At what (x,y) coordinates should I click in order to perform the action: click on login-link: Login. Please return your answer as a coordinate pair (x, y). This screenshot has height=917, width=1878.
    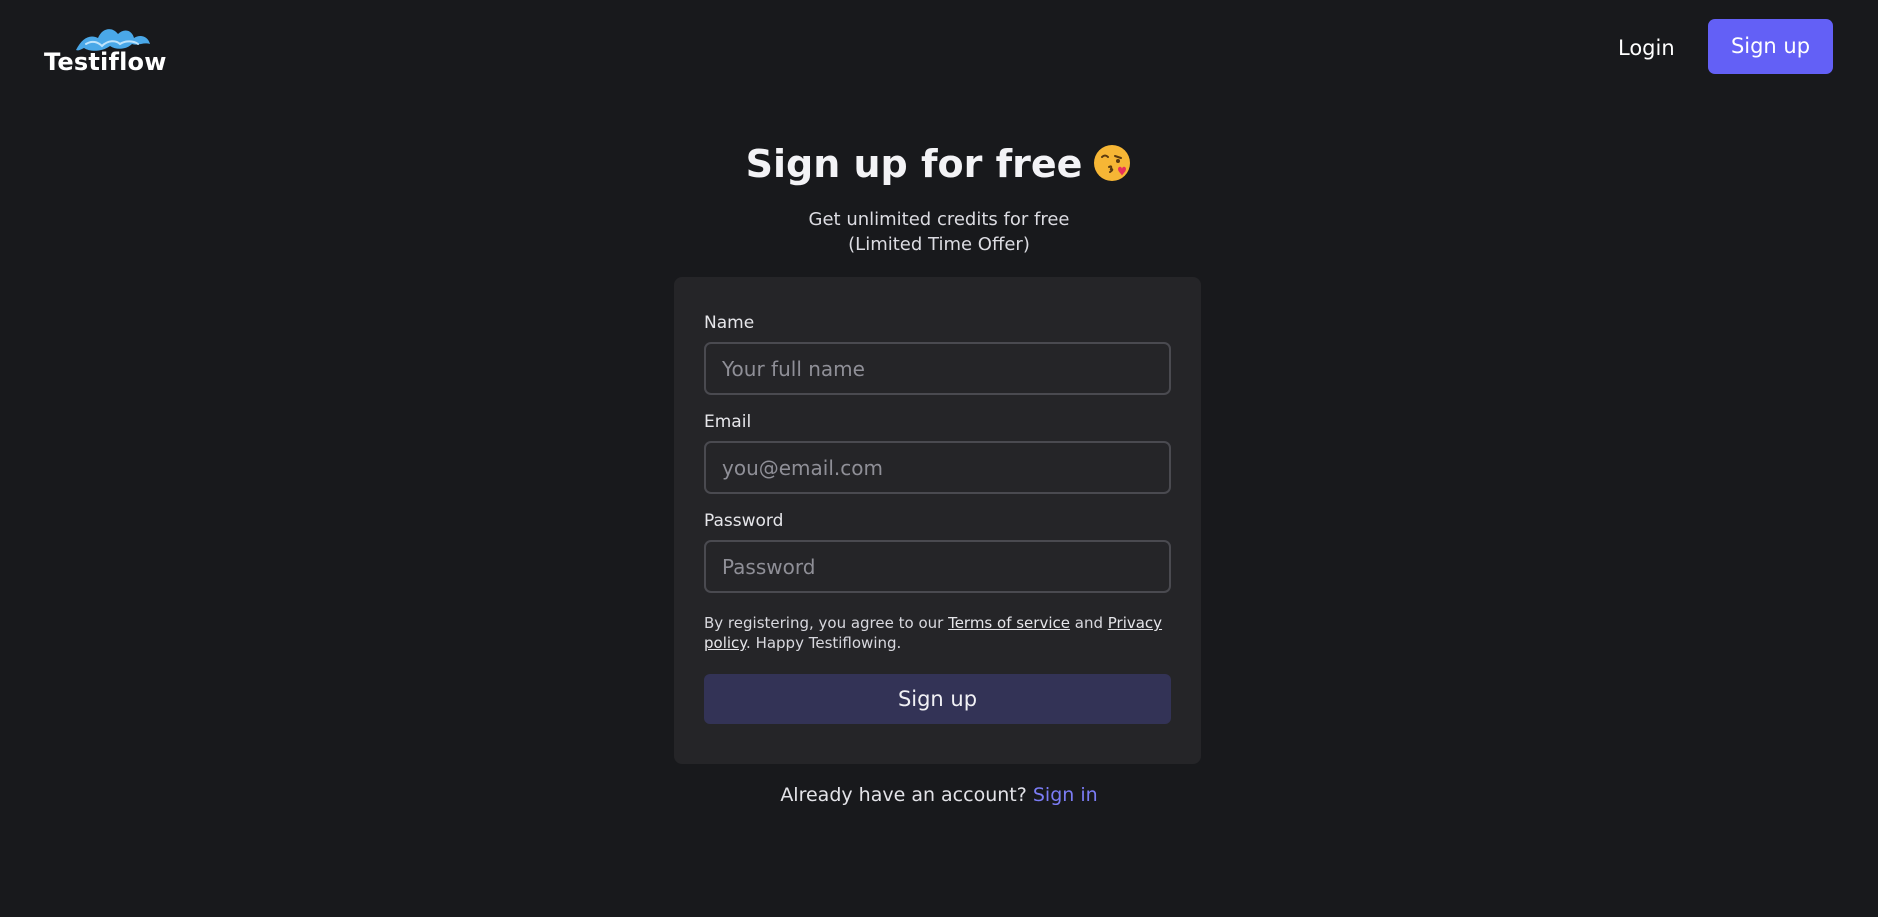
    Looking at the image, I should click on (1646, 48).